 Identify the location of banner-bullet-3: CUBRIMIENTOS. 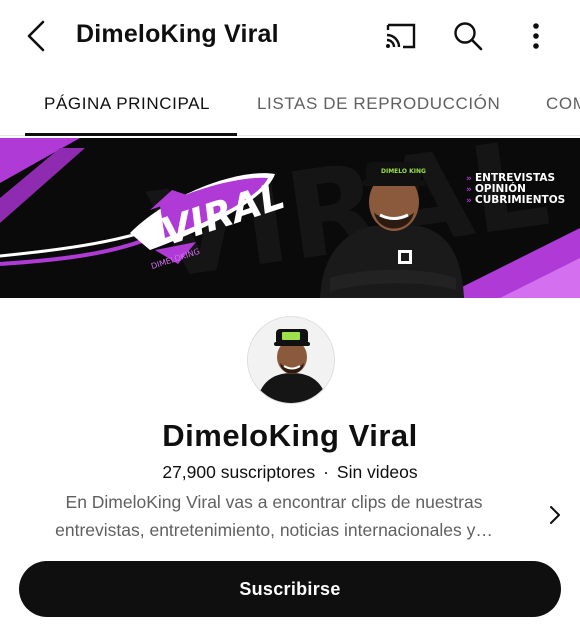
(520, 200).